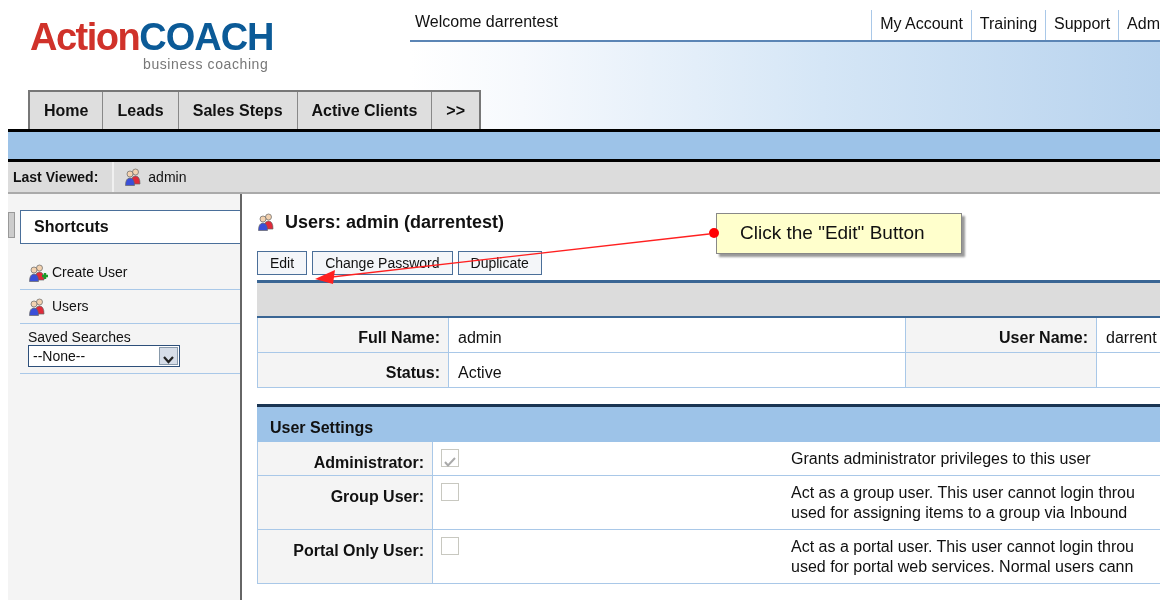  What do you see at coordinates (353, 335) in the screenshot?
I see `field-label: Full Name:` at bounding box center [353, 335].